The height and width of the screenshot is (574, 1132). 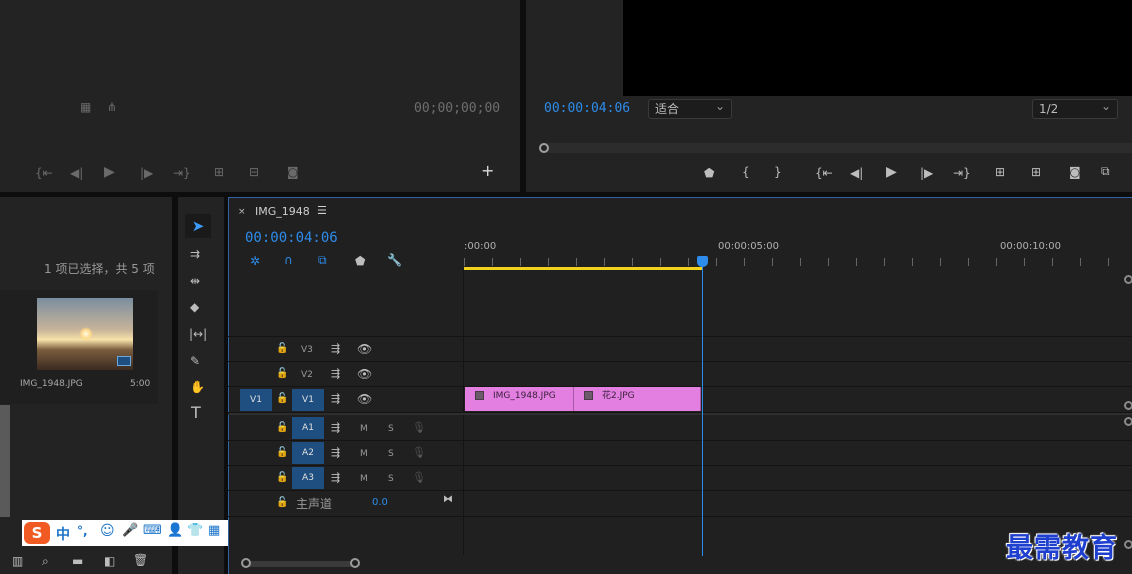 I want to click on project-scrollbar, so click(x=5, y=461).